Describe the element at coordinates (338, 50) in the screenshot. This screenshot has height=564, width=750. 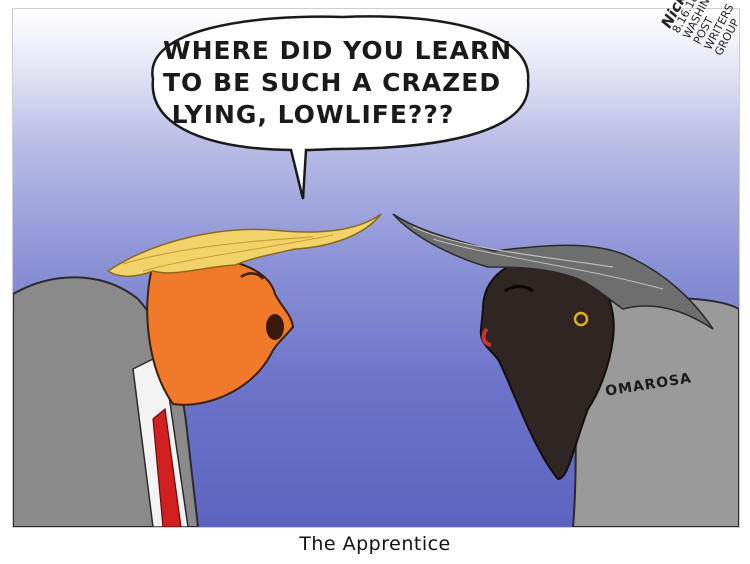
I see `speech-line: WHERE DID YOU LEARN` at that location.